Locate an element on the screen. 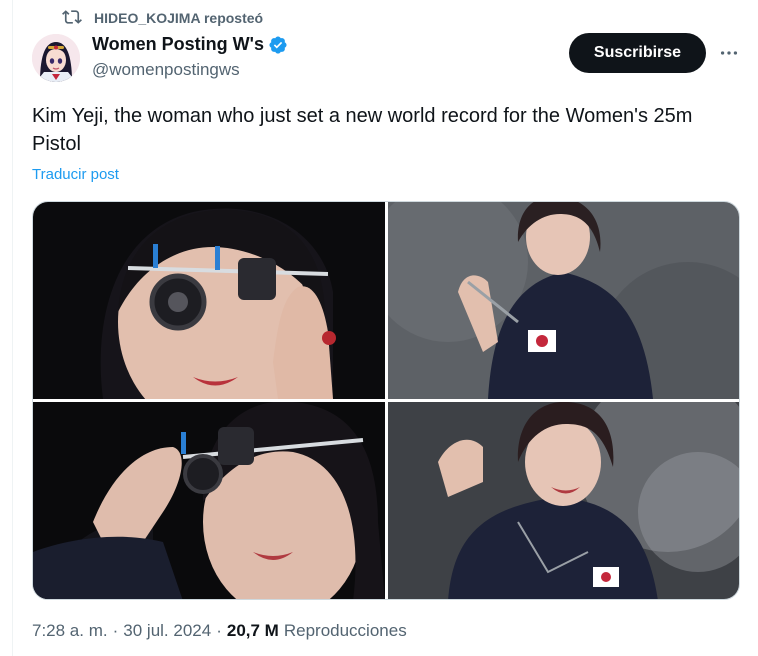  retweet-icon is located at coordinates (72, 18).